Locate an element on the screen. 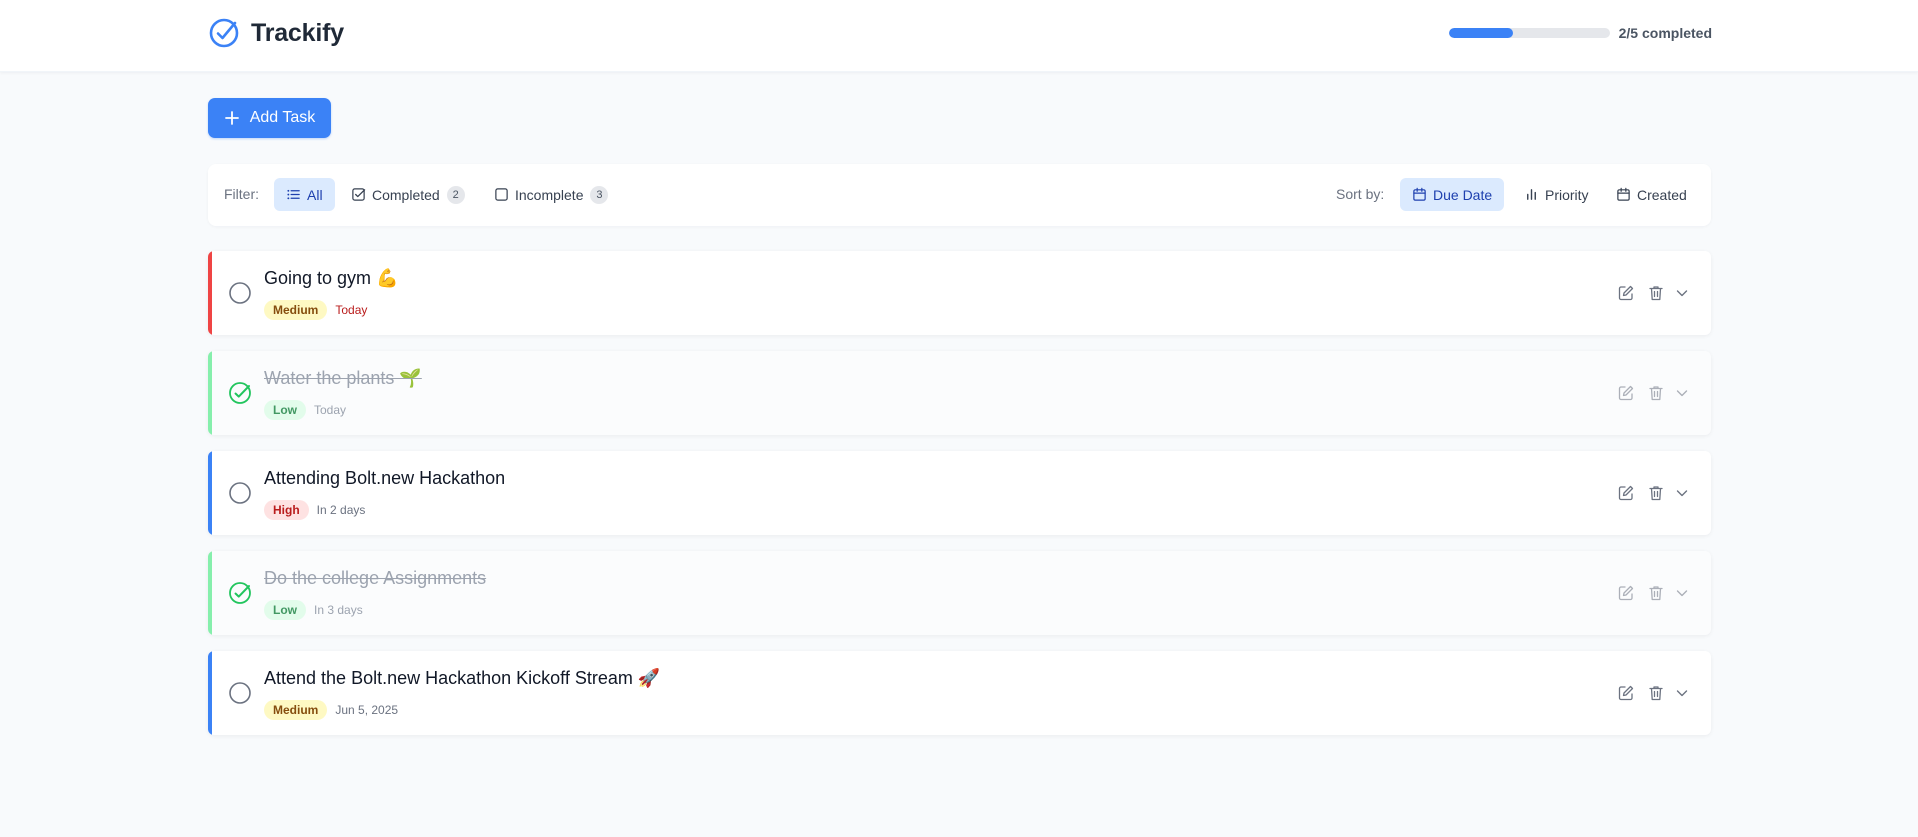 This screenshot has height=837, width=1918. progress-bar-fill is located at coordinates (1481, 33).